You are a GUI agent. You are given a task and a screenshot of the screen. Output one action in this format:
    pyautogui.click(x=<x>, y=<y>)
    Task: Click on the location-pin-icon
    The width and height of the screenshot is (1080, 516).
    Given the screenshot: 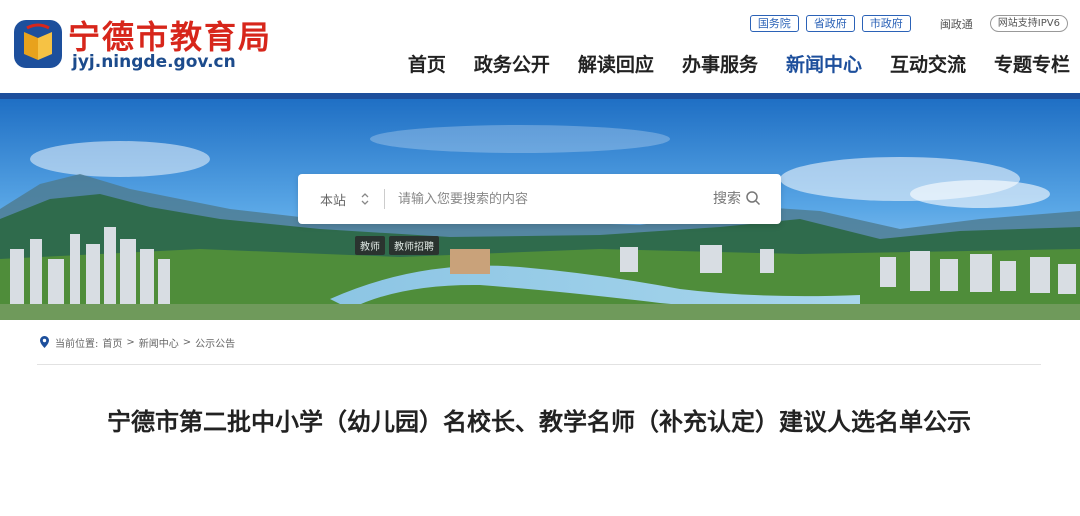 What is the action you would take?
    pyautogui.click(x=44, y=342)
    